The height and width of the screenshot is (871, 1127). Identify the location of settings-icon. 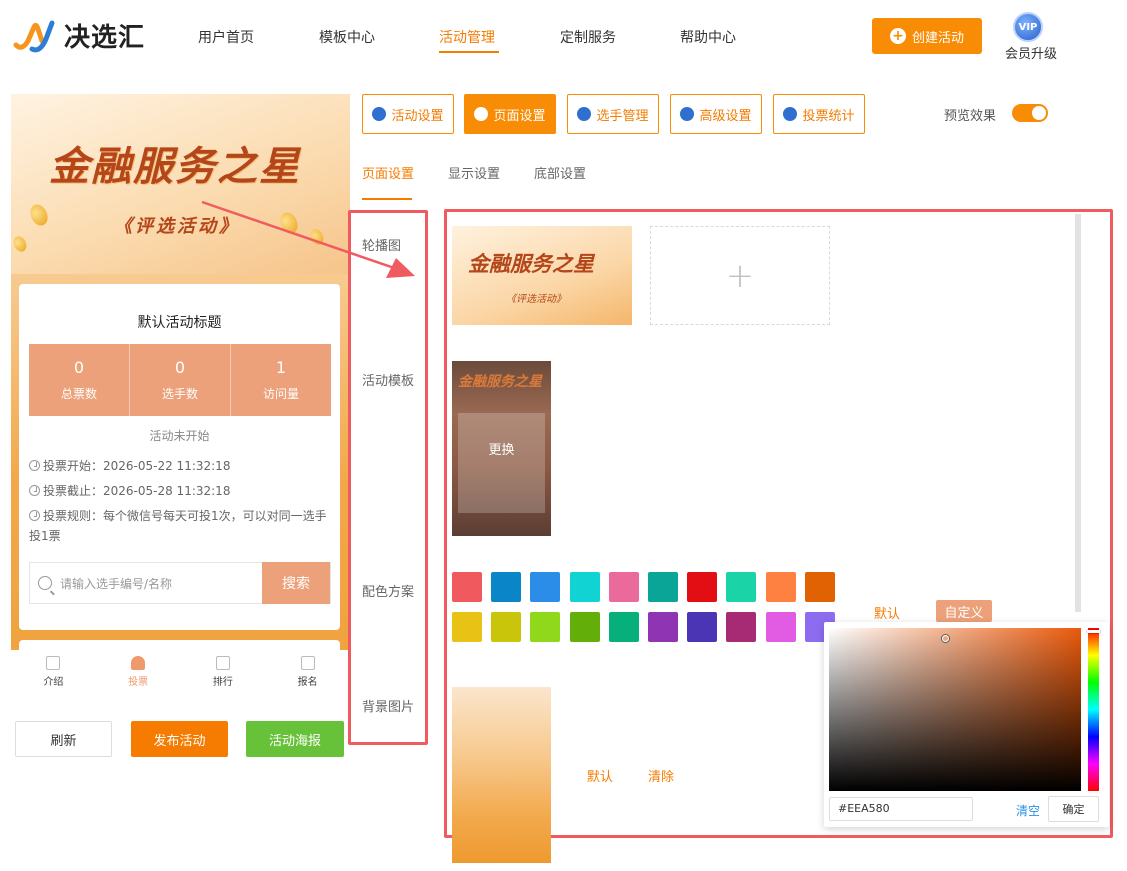
(687, 114).